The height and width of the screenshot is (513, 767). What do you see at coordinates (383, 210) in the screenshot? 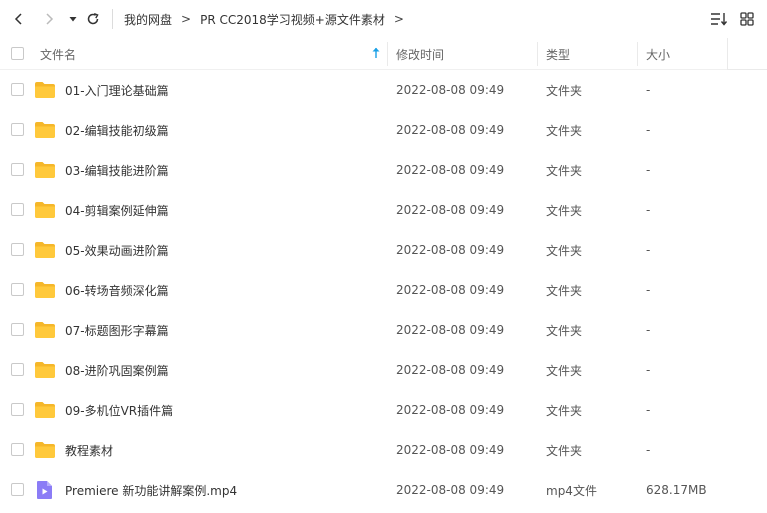
I see `file-row: 04-剪辑案例延伸篇 2022-08-08 09:49 文件夹 -` at bounding box center [383, 210].